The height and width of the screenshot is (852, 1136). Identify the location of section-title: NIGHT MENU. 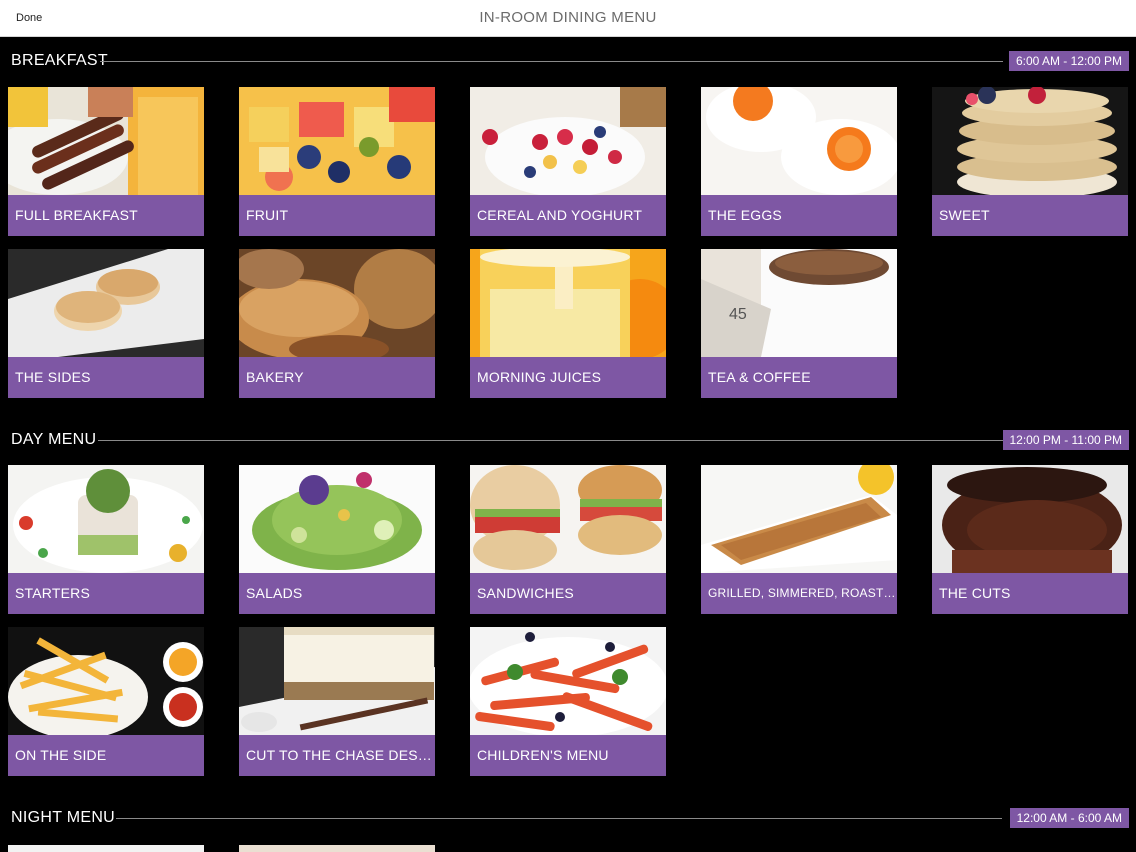
(63, 817).